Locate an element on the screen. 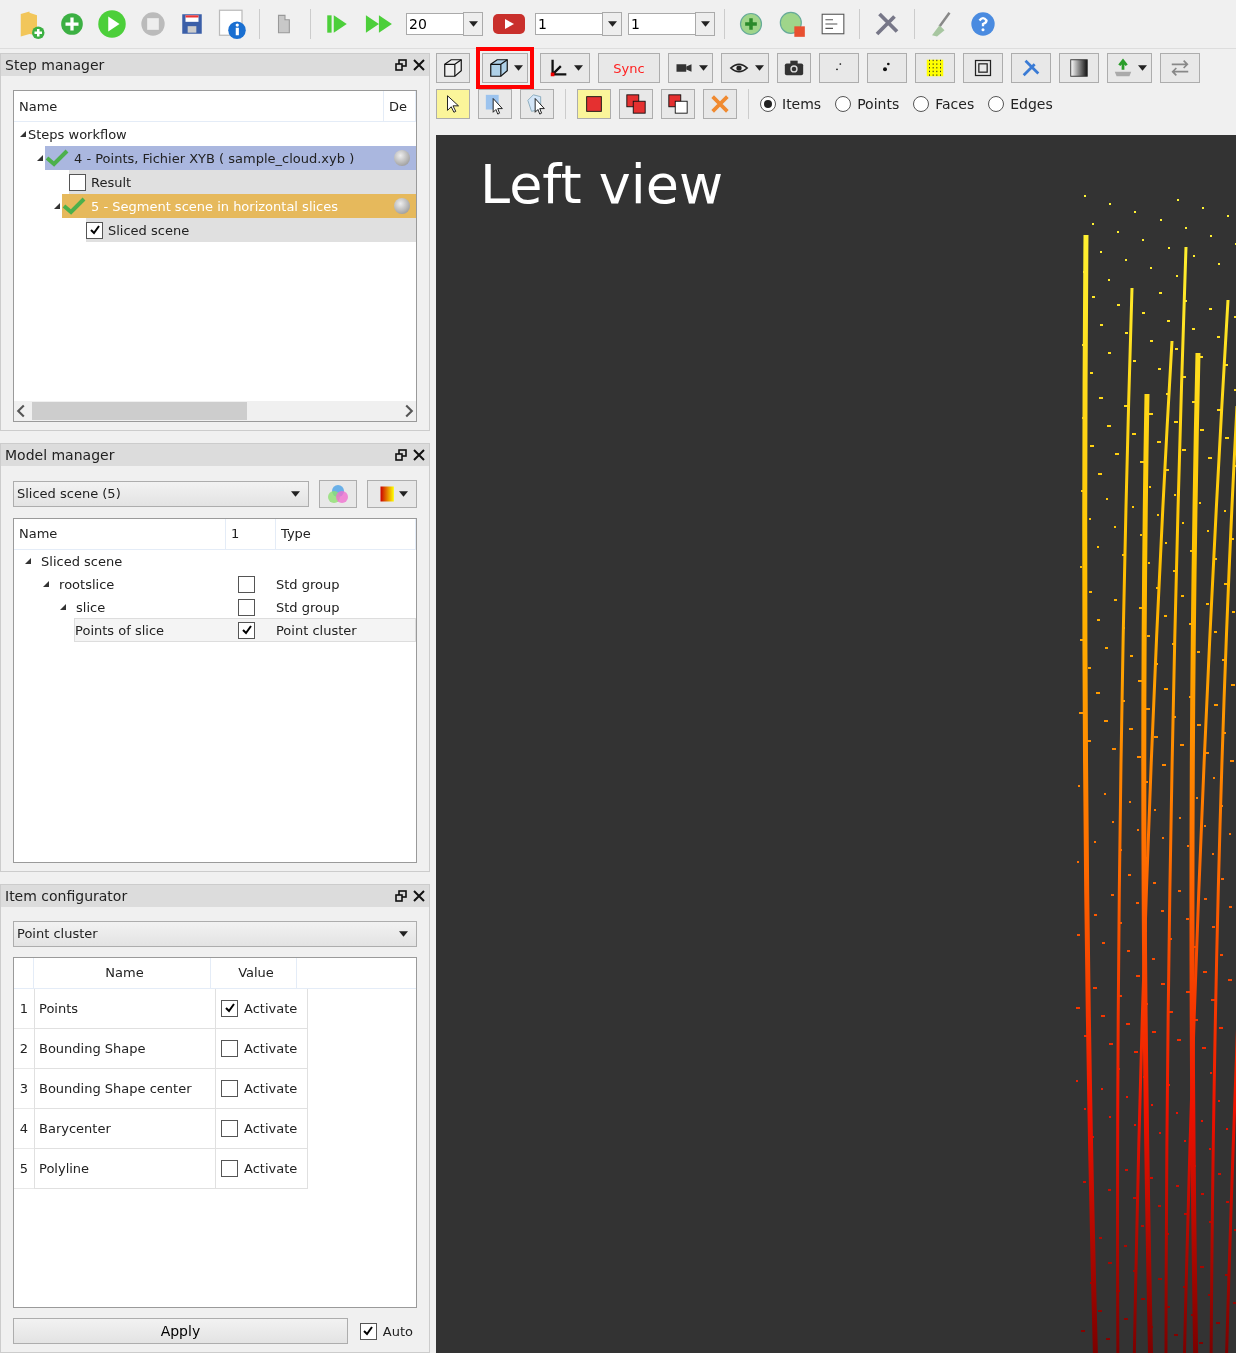 The width and height of the screenshot is (1236, 1353). selection-mode-radio: Faces is located at coordinates (944, 104).